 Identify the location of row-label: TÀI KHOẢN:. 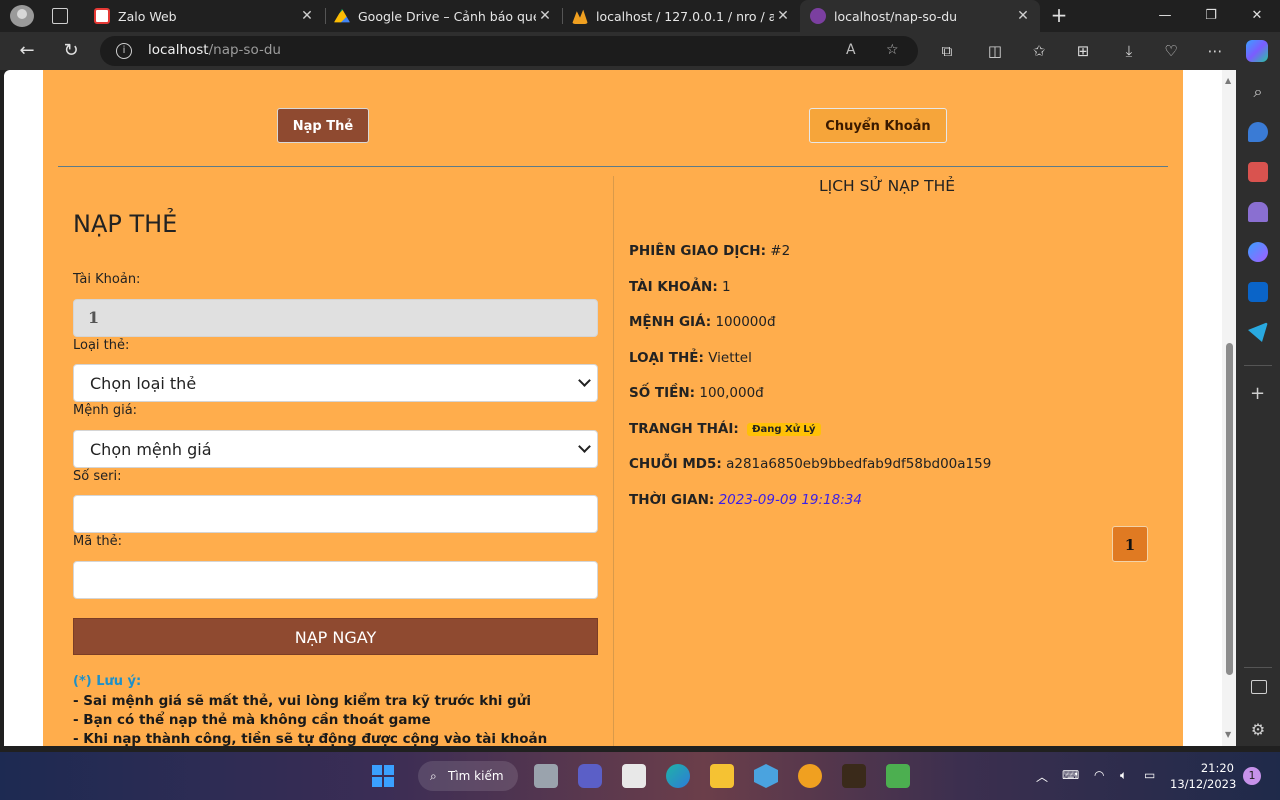
(673, 287).